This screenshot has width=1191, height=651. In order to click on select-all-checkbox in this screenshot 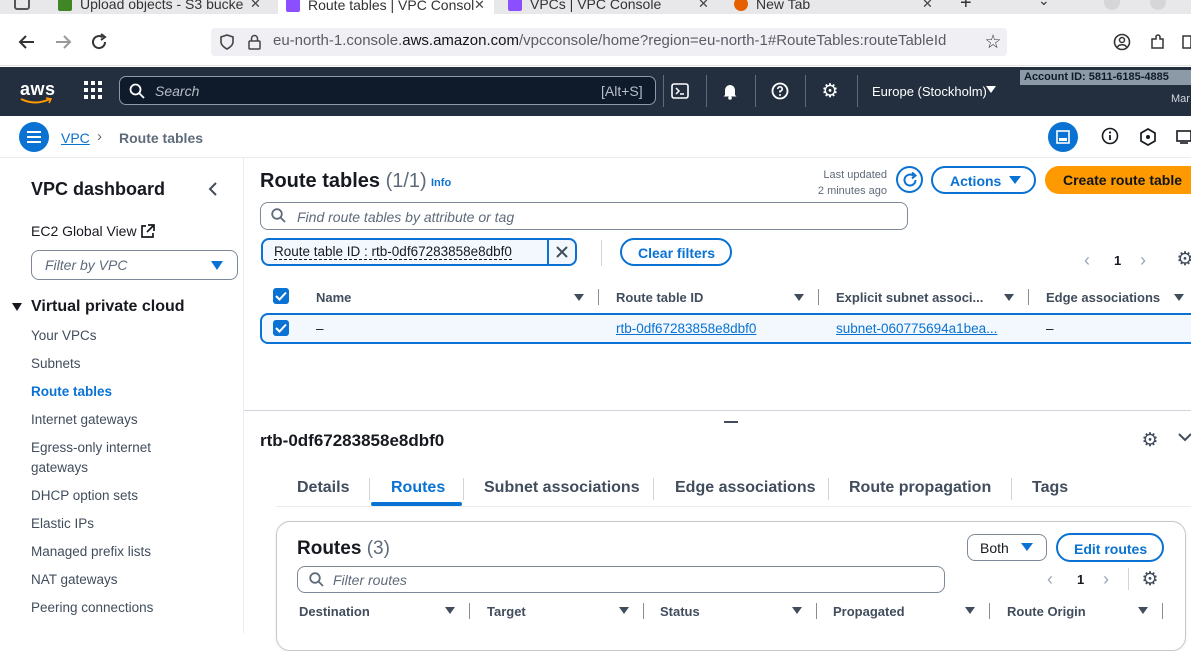, I will do `click(281, 296)`.